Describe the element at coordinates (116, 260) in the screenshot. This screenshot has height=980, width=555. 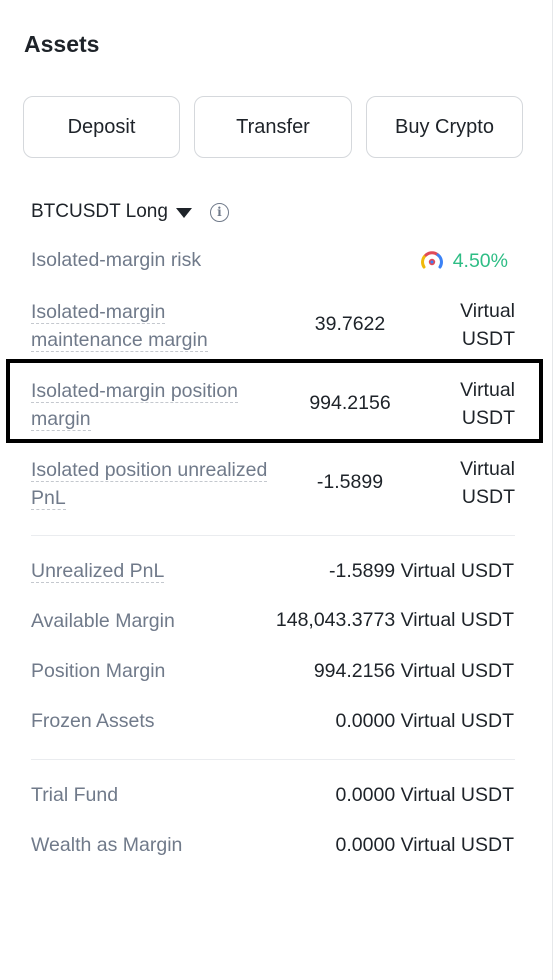
I see `isolated-margin-risk-label: Isolated-margin risk` at that location.